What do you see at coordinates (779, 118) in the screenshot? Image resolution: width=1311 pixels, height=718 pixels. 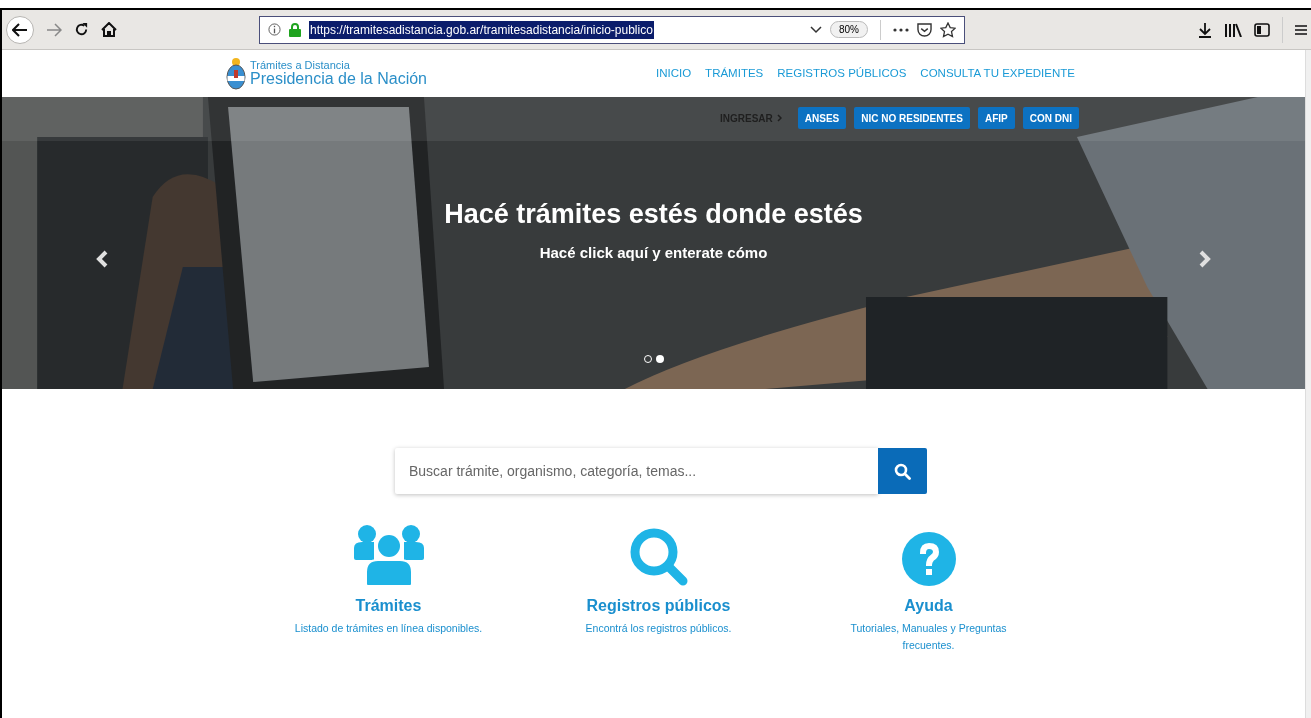 I see `chevron-icon` at bounding box center [779, 118].